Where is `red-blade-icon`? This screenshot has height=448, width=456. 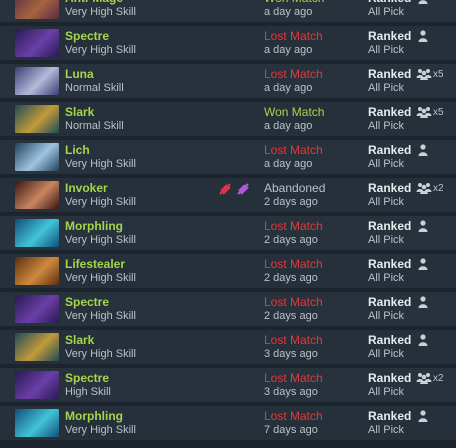
red-blade-icon is located at coordinates (225, 189).